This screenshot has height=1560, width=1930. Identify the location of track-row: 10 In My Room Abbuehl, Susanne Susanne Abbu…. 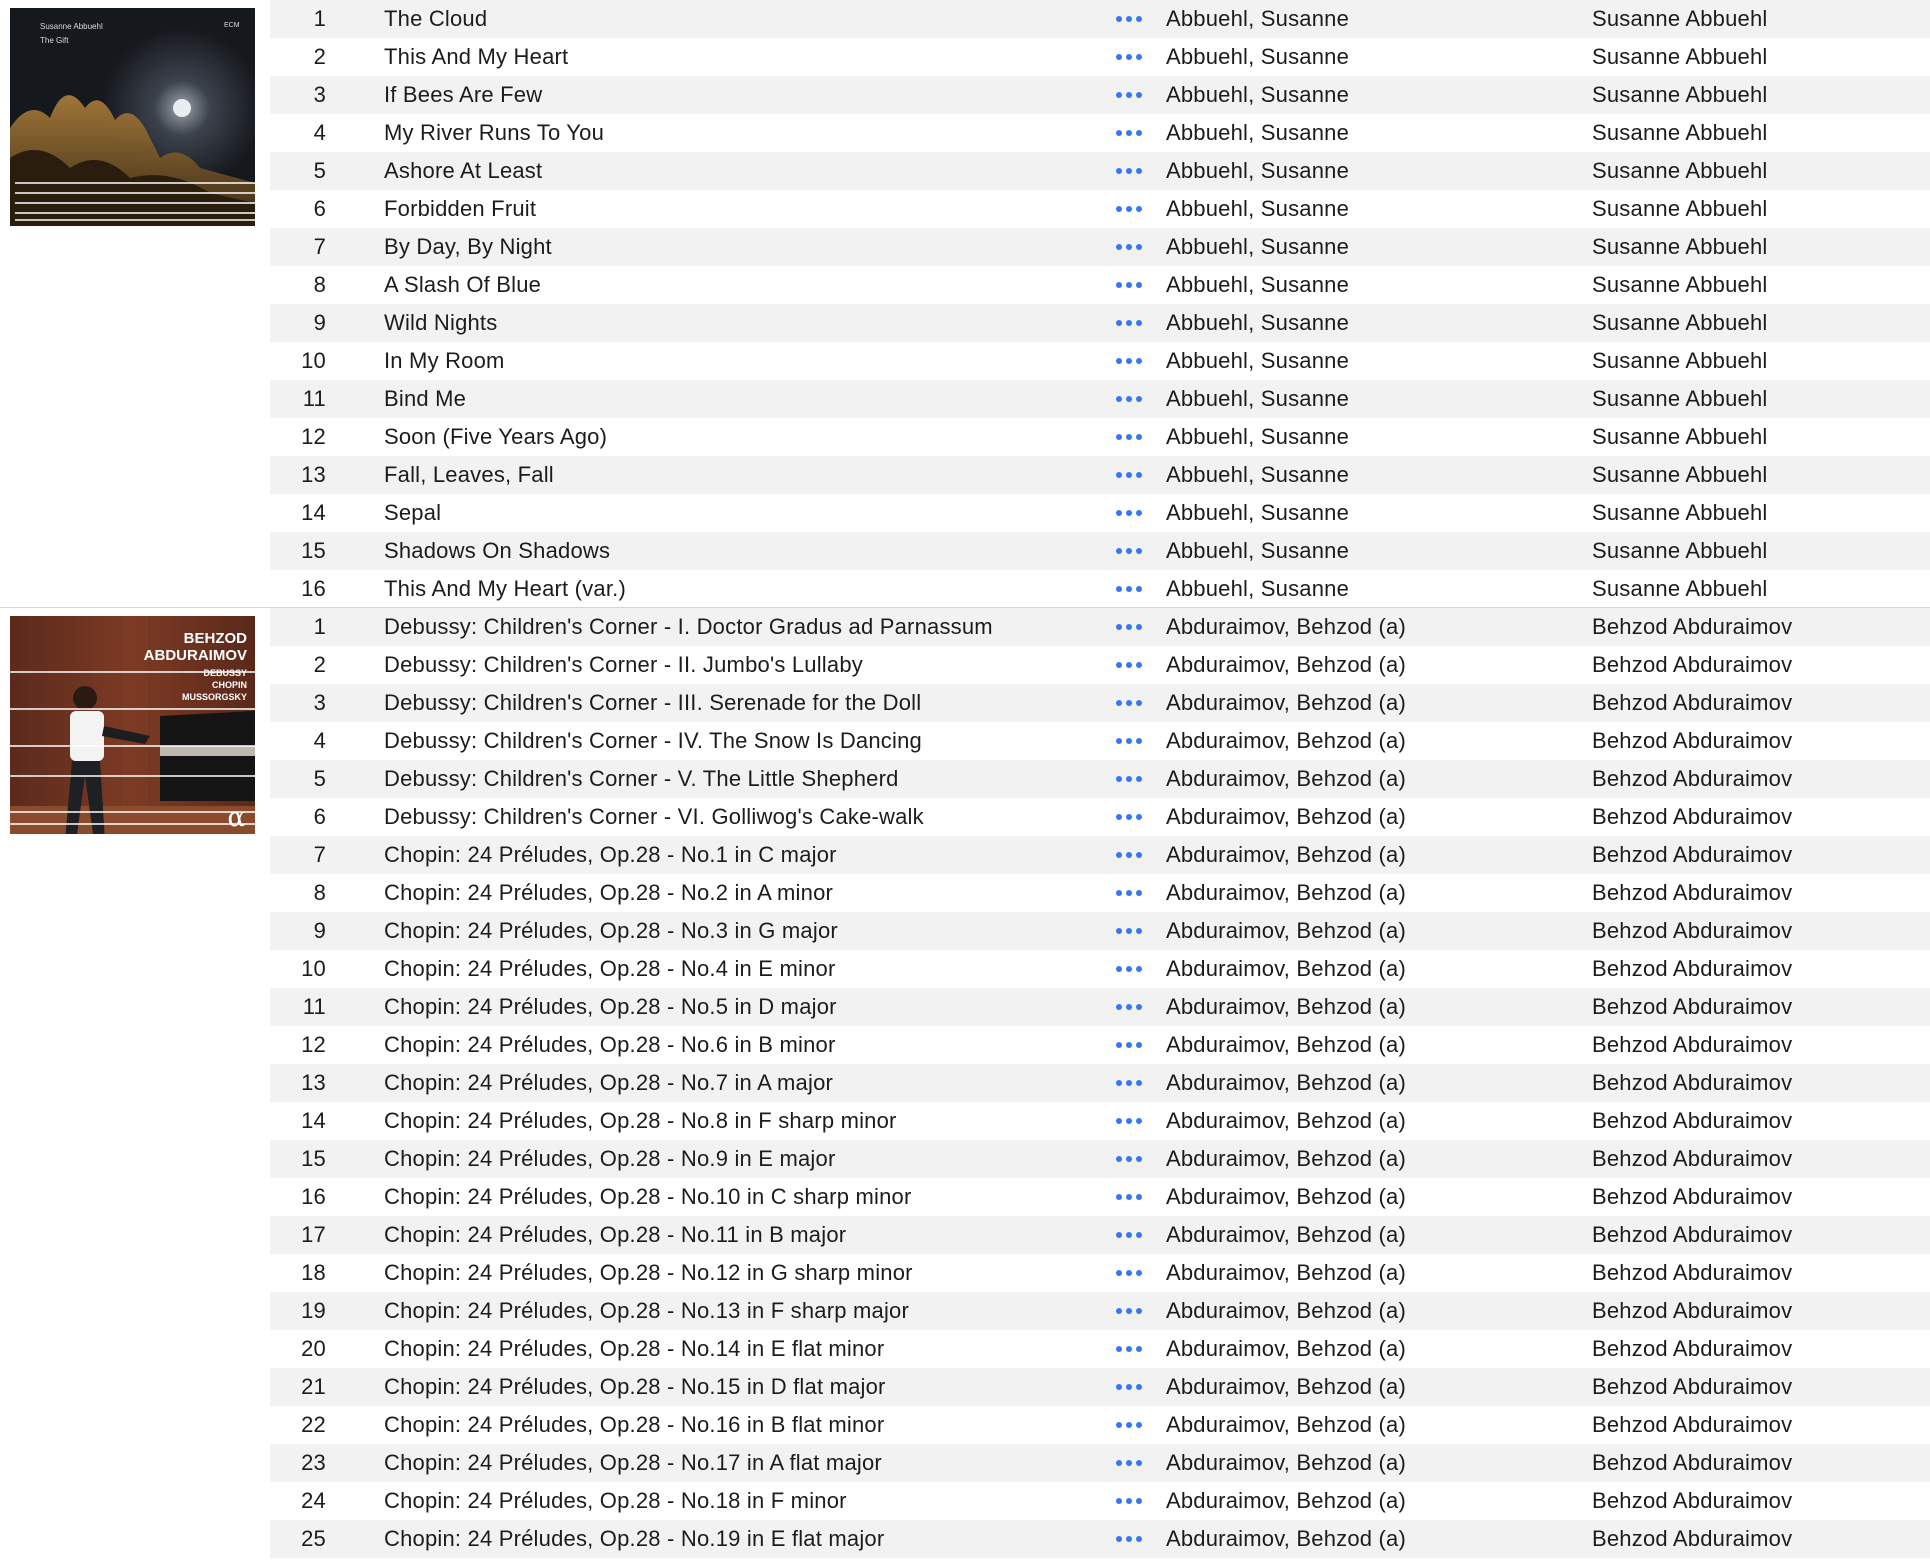
(1100, 361).